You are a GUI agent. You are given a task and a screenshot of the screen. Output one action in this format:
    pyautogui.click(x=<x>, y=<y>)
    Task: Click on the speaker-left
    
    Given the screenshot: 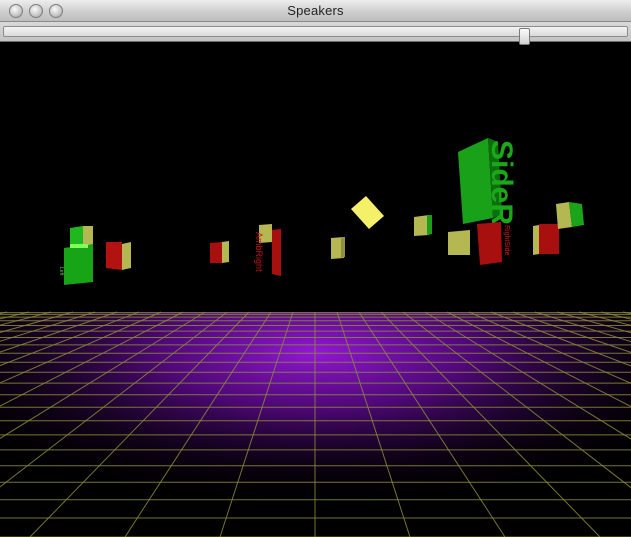 What is the action you would take?
    pyautogui.click(x=118, y=256)
    